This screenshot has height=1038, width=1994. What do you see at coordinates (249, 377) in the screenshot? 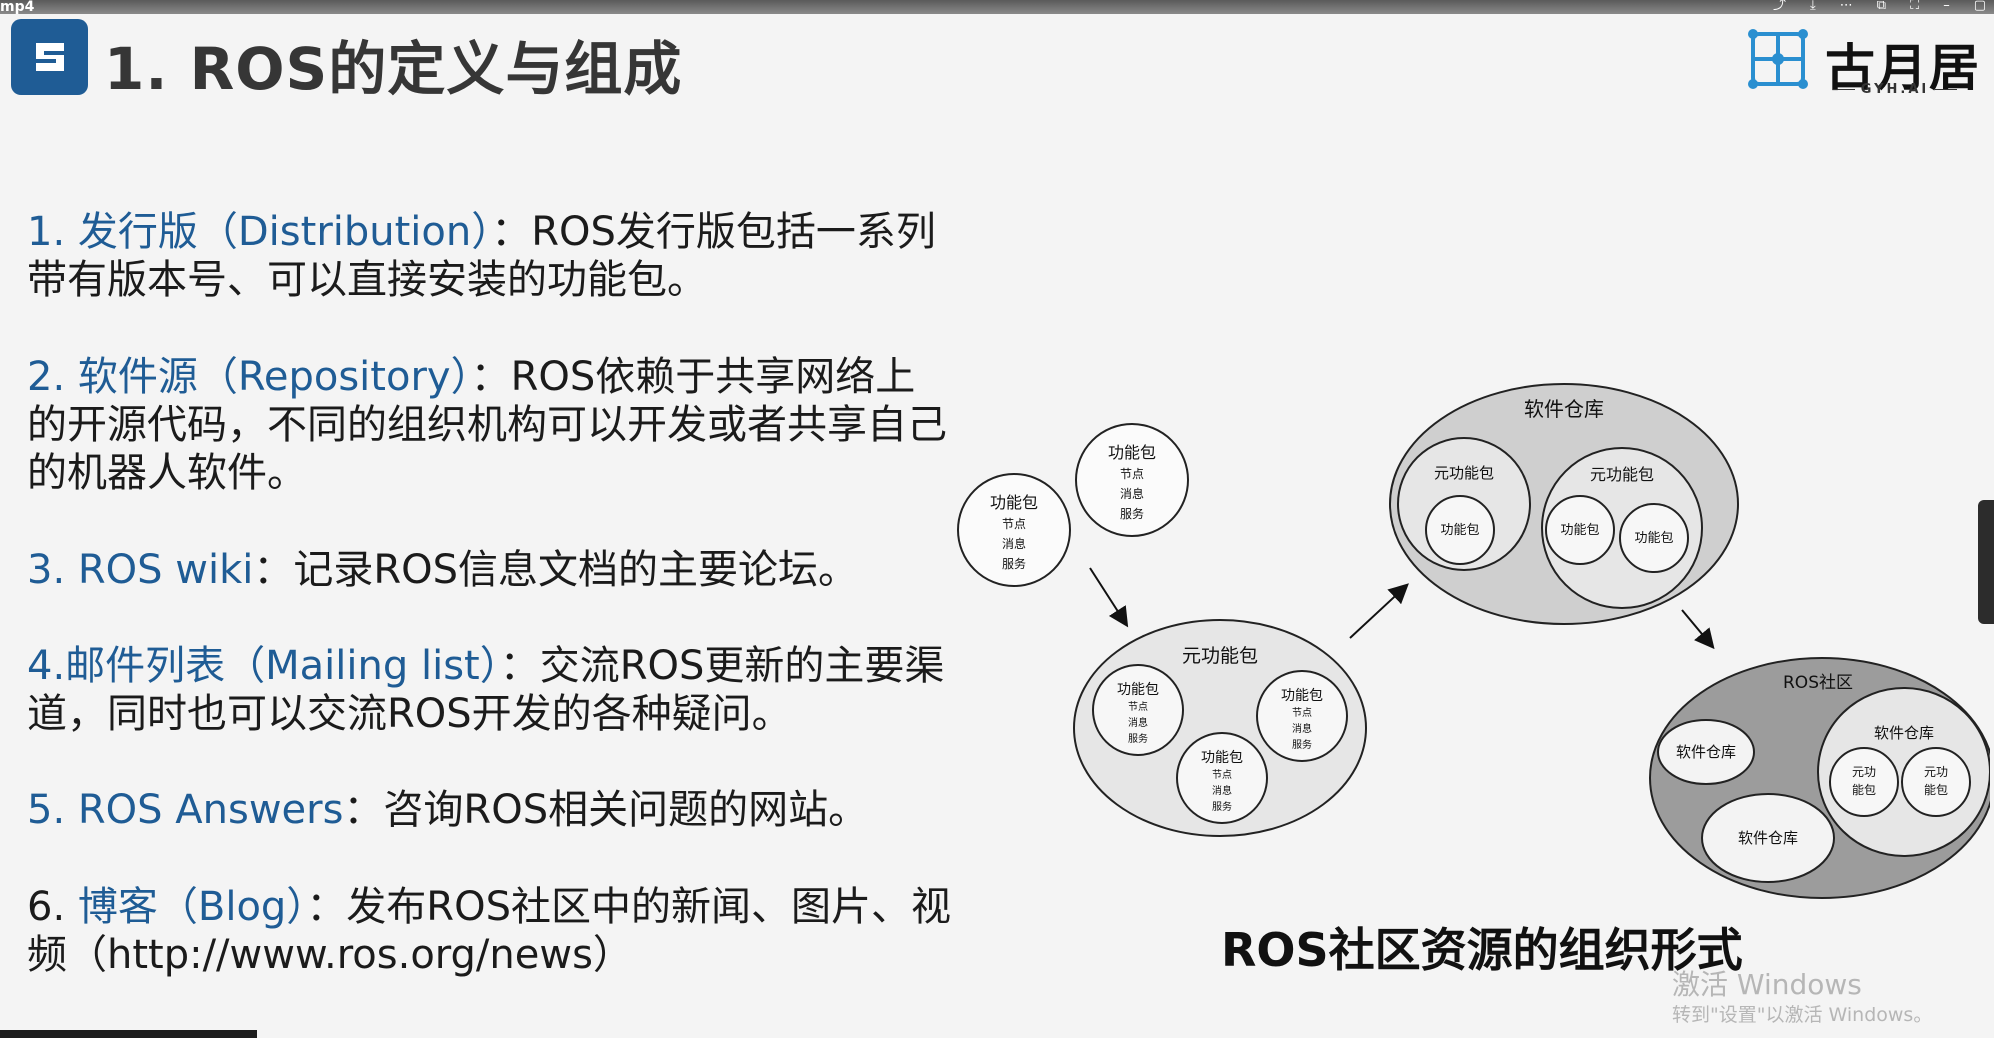
I see `item-label: 2. 软件源（Repository）` at bounding box center [249, 377].